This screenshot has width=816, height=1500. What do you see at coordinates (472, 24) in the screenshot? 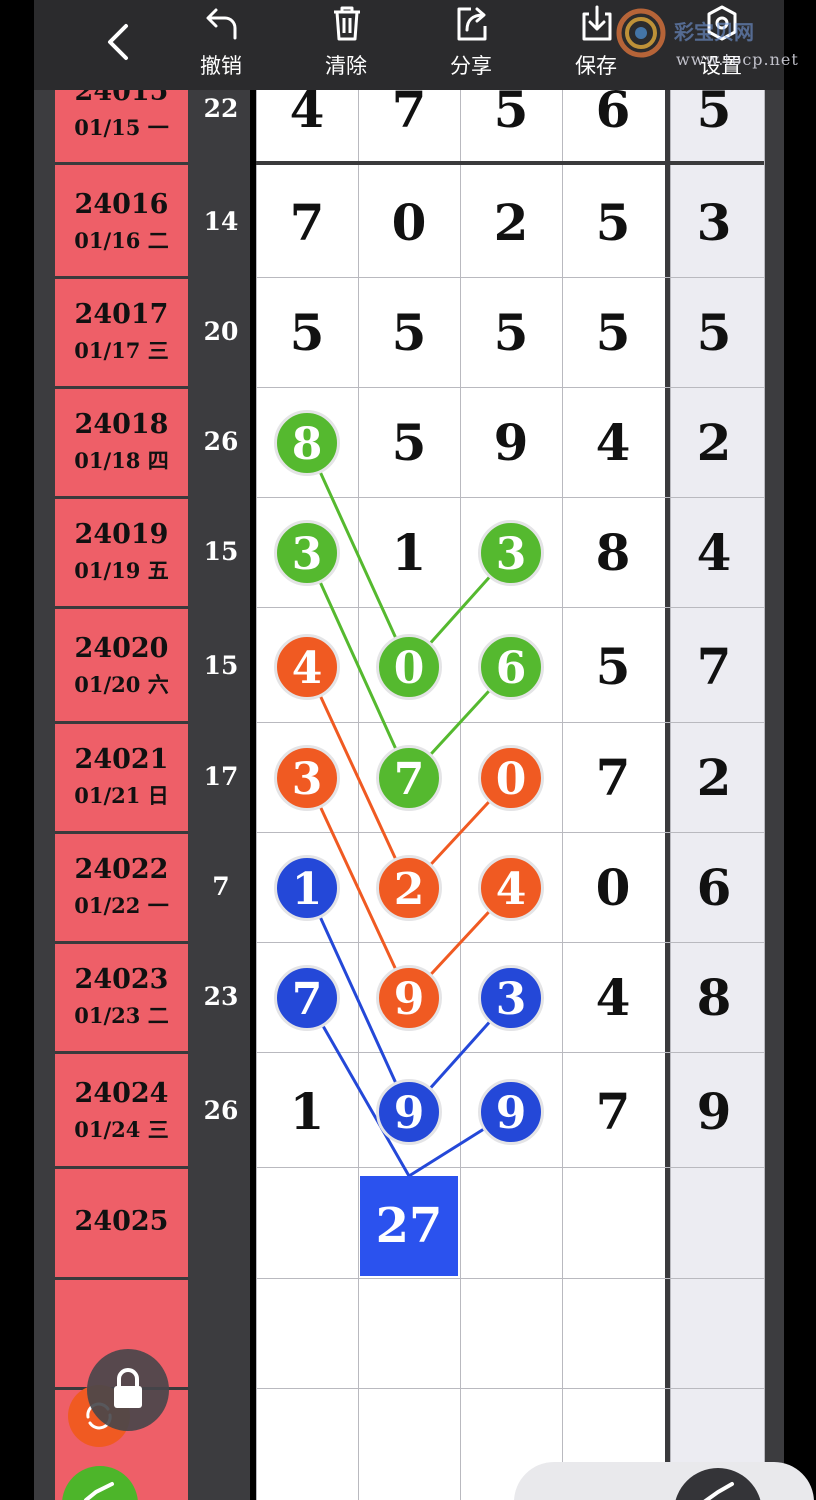
I see `share-icon` at bounding box center [472, 24].